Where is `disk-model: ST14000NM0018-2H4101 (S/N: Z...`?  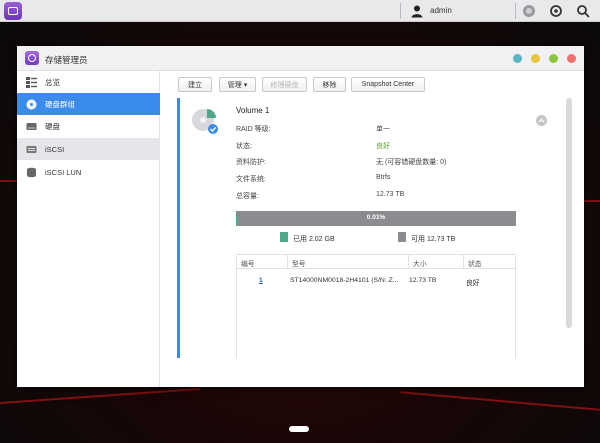
disk-model: ST14000NM0018-2H4101 (S/N: Z... is located at coordinates (344, 280).